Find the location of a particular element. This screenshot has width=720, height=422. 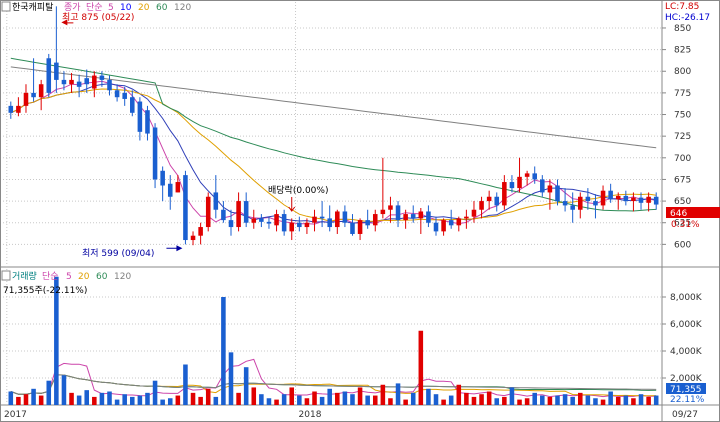

low-arrow-icon is located at coordinates (174, 248).